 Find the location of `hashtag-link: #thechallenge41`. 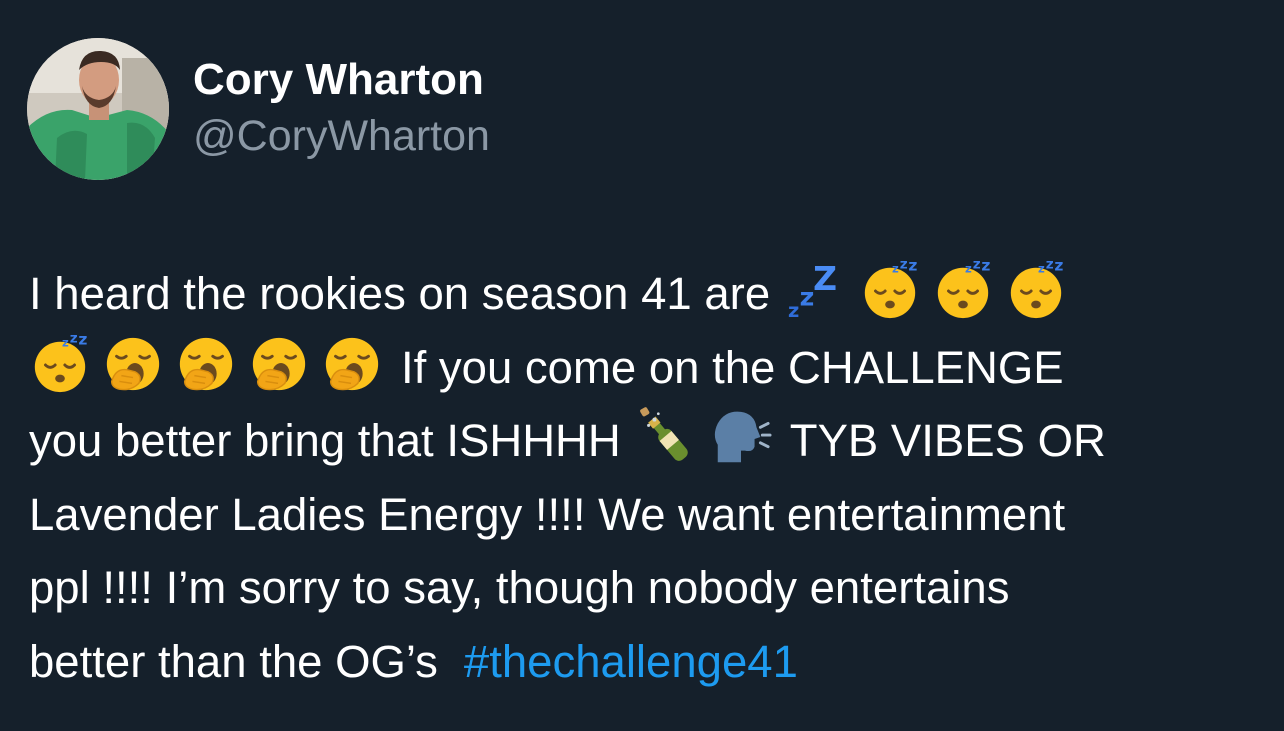

hashtag-link: #thechallenge41 is located at coordinates (631, 661).